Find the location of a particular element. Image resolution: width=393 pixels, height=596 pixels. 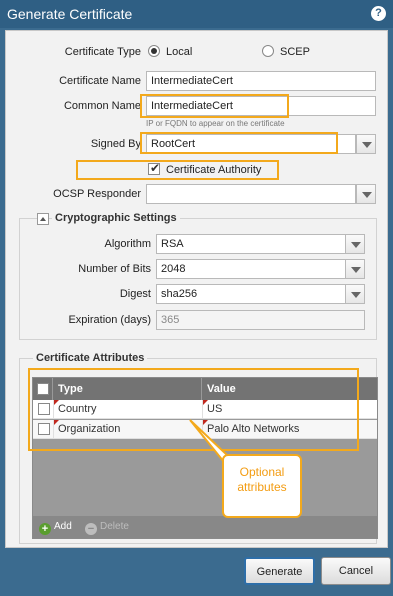

certificate-attributes-legend: Certificate Attributes is located at coordinates (90, 358).